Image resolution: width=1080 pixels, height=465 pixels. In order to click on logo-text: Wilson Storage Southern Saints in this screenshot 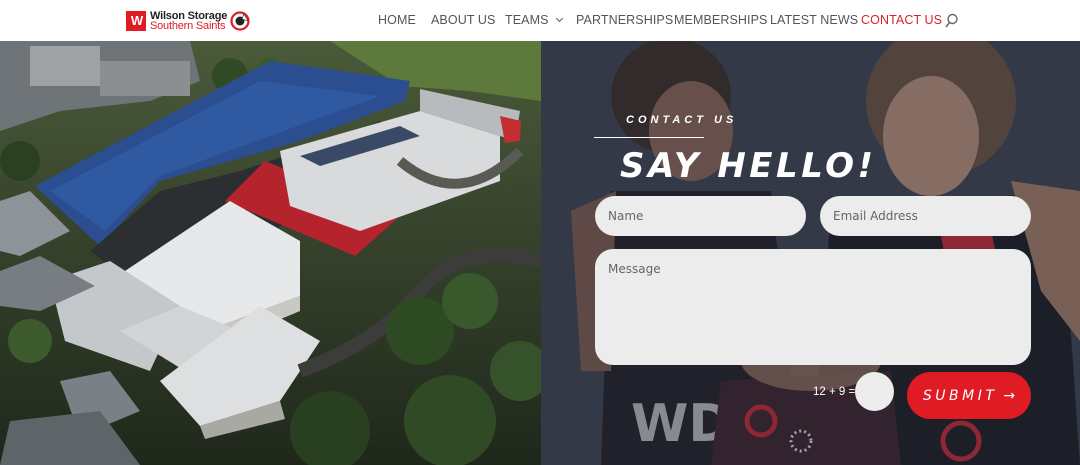, I will do `click(188, 21)`.